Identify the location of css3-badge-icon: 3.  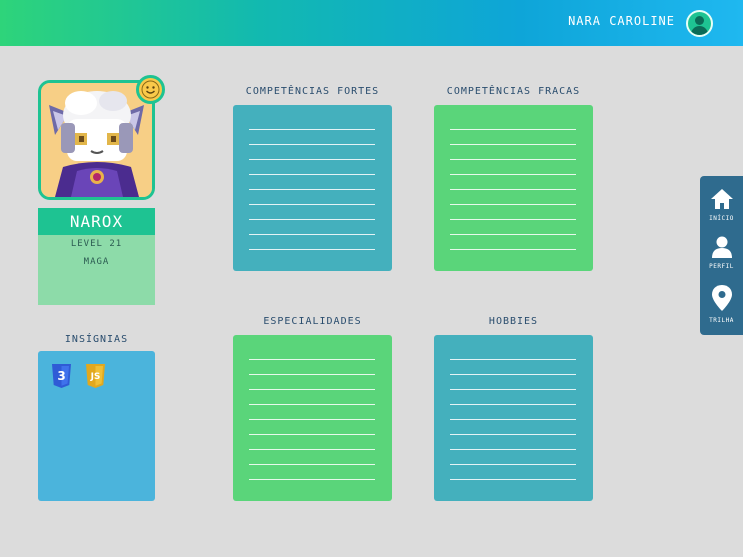
(61, 376).